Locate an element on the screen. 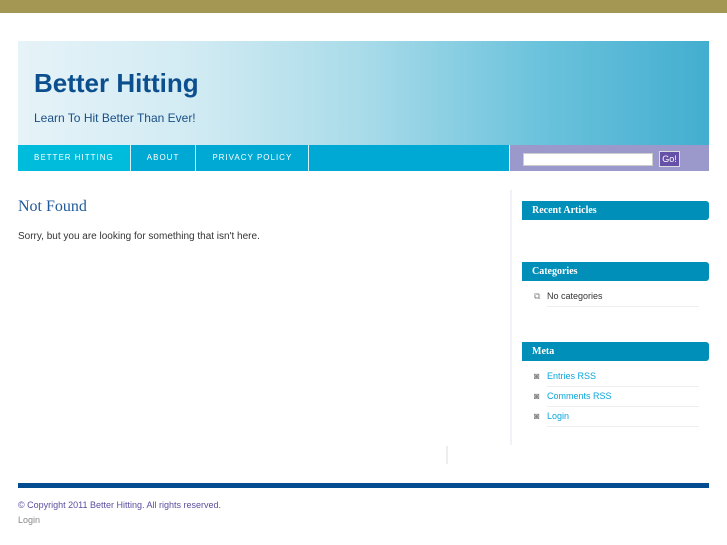  login-link: Login is located at coordinates (558, 416).